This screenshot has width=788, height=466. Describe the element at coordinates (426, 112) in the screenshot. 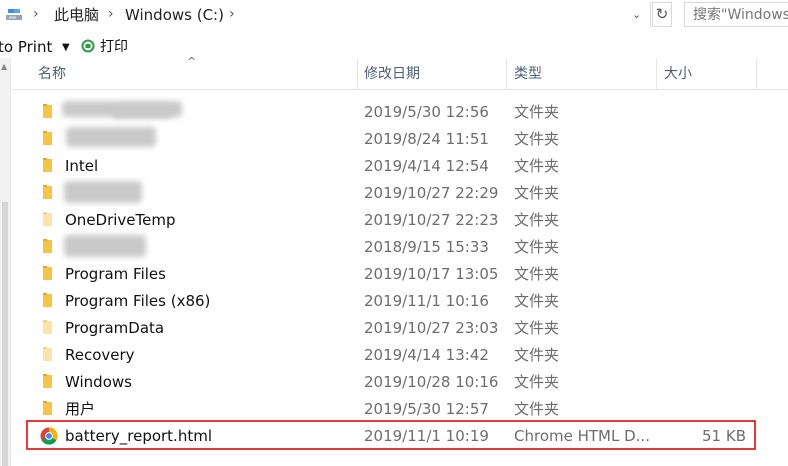

I see `file-date: 2019/5/30 12:56` at that location.